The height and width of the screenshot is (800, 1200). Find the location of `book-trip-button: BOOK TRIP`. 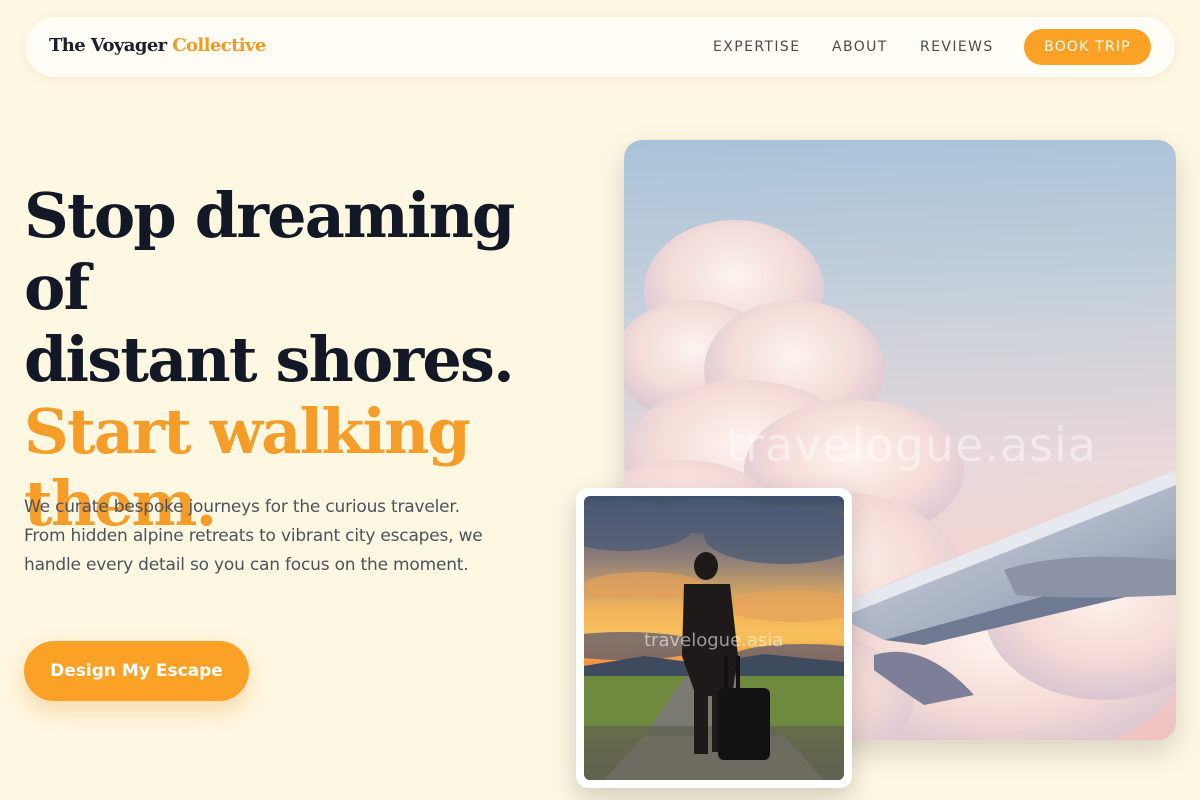

book-trip-button: BOOK TRIP is located at coordinates (1087, 47).